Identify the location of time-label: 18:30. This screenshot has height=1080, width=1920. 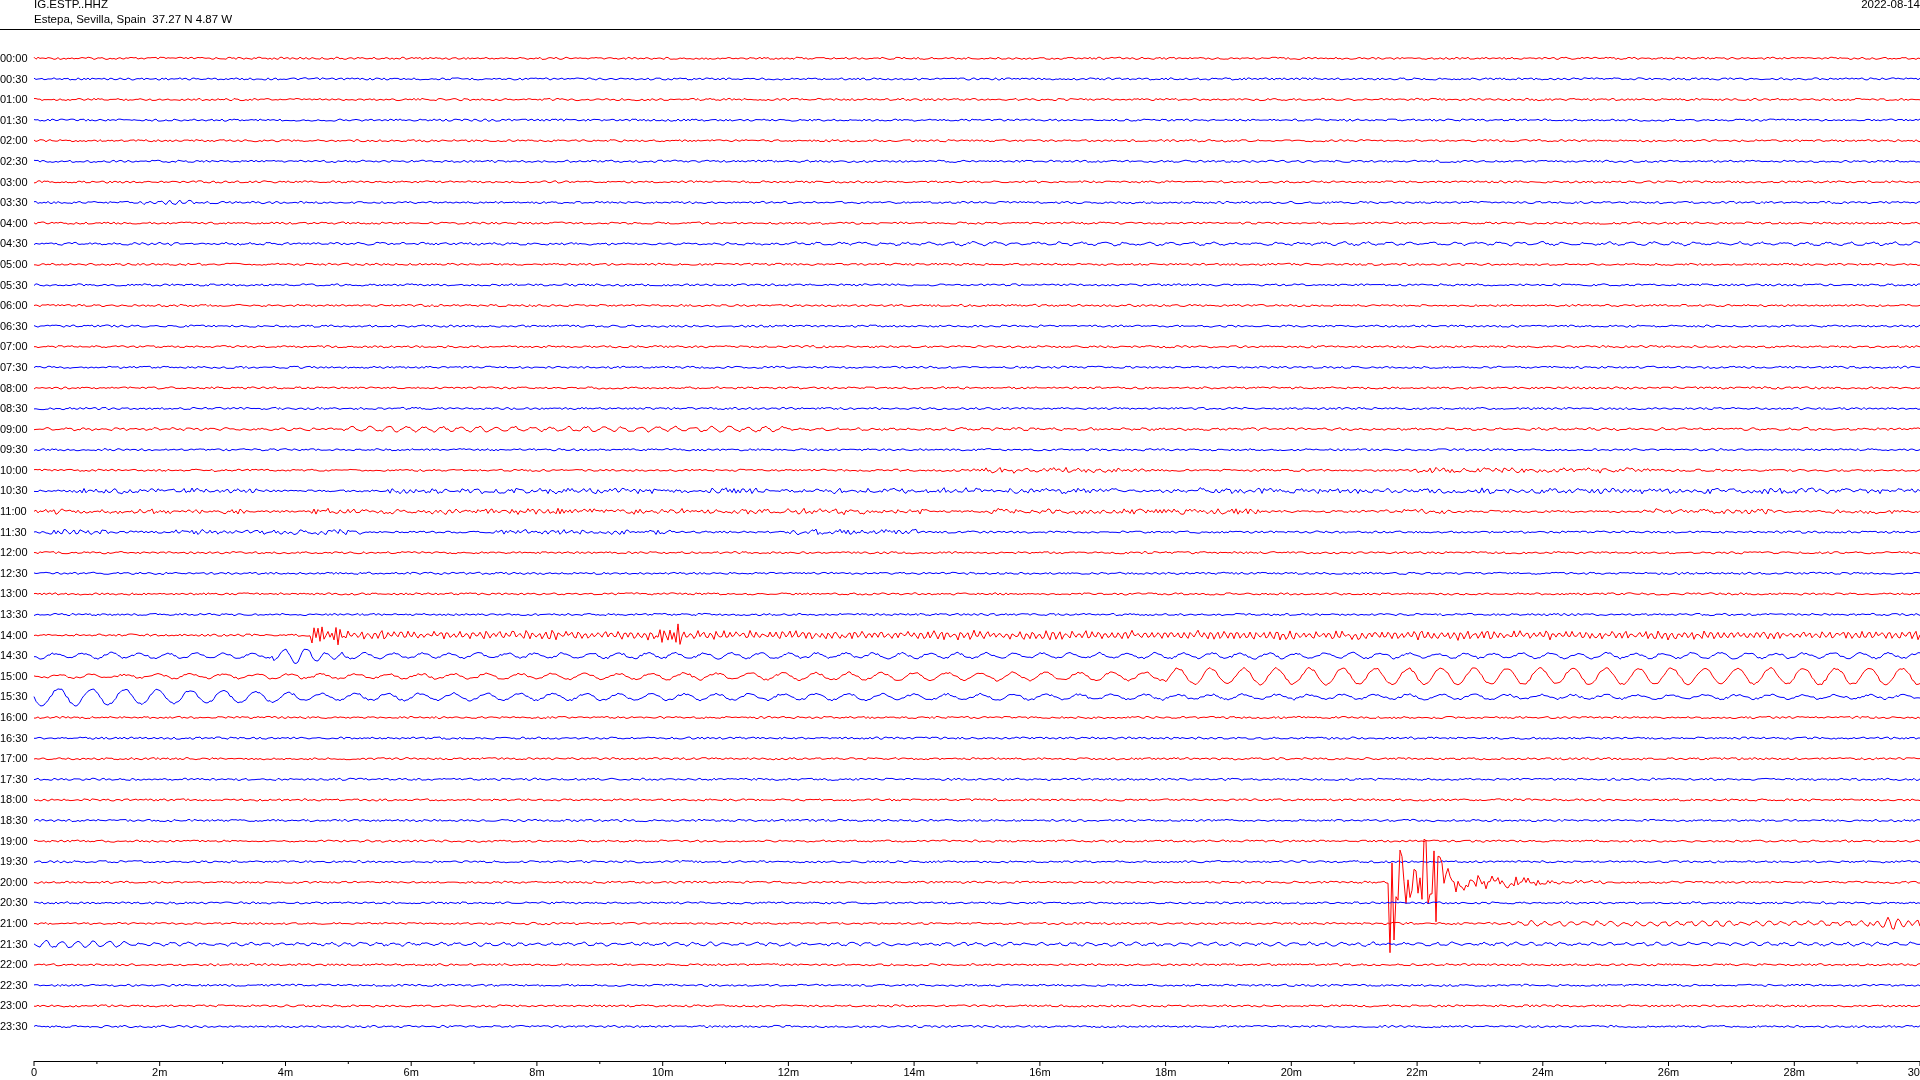
(14, 820).